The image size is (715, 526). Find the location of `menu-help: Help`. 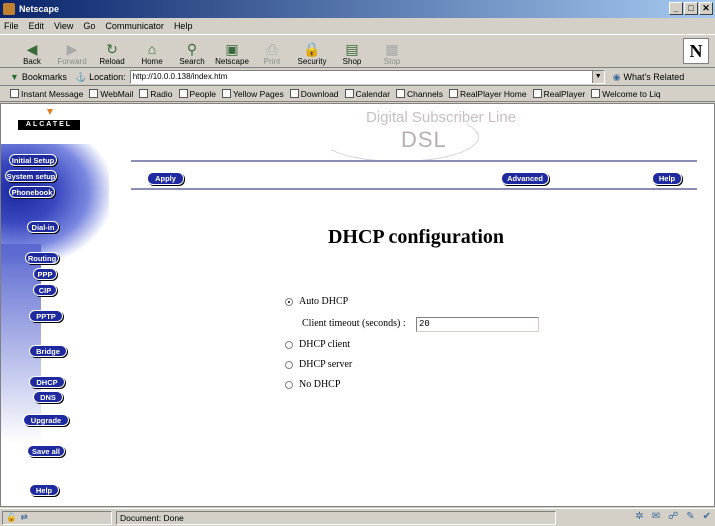

menu-help: Help is located at coordinates (183, 26).